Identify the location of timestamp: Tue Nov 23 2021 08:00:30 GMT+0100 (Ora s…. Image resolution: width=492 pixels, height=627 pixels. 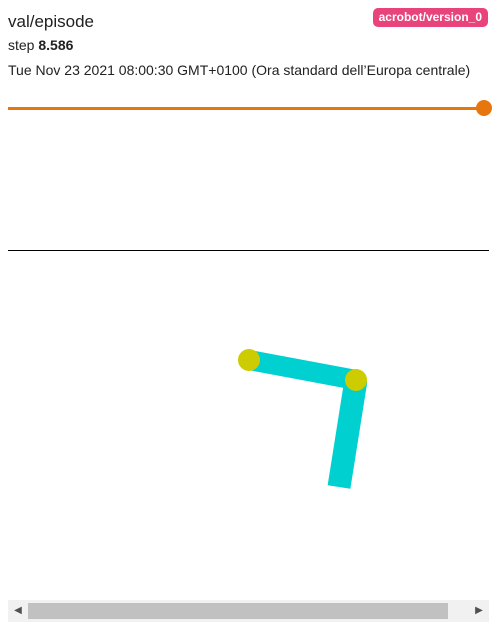
(239, 70).